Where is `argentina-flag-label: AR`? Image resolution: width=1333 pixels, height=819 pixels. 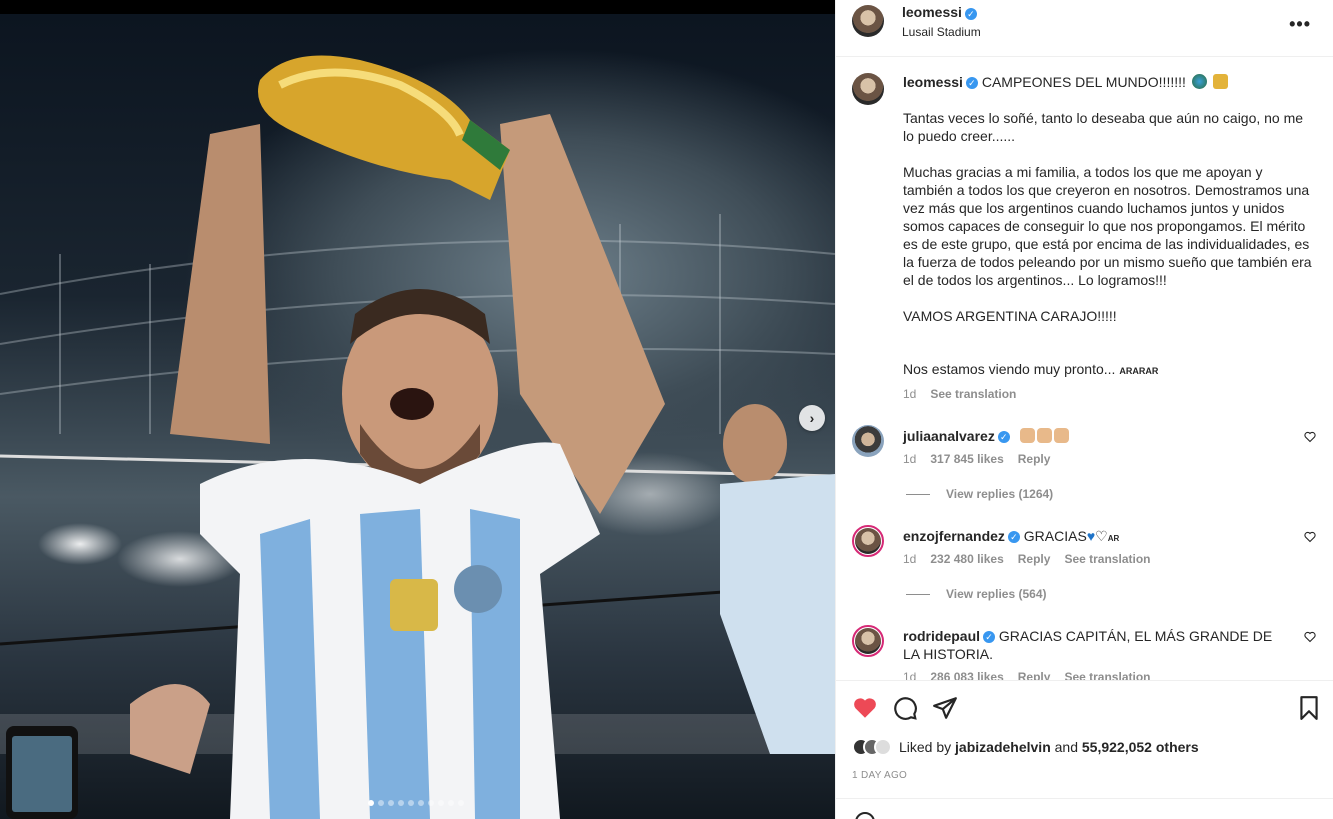
argentina-flag-label: AR is located at coordinates (1113, 538).